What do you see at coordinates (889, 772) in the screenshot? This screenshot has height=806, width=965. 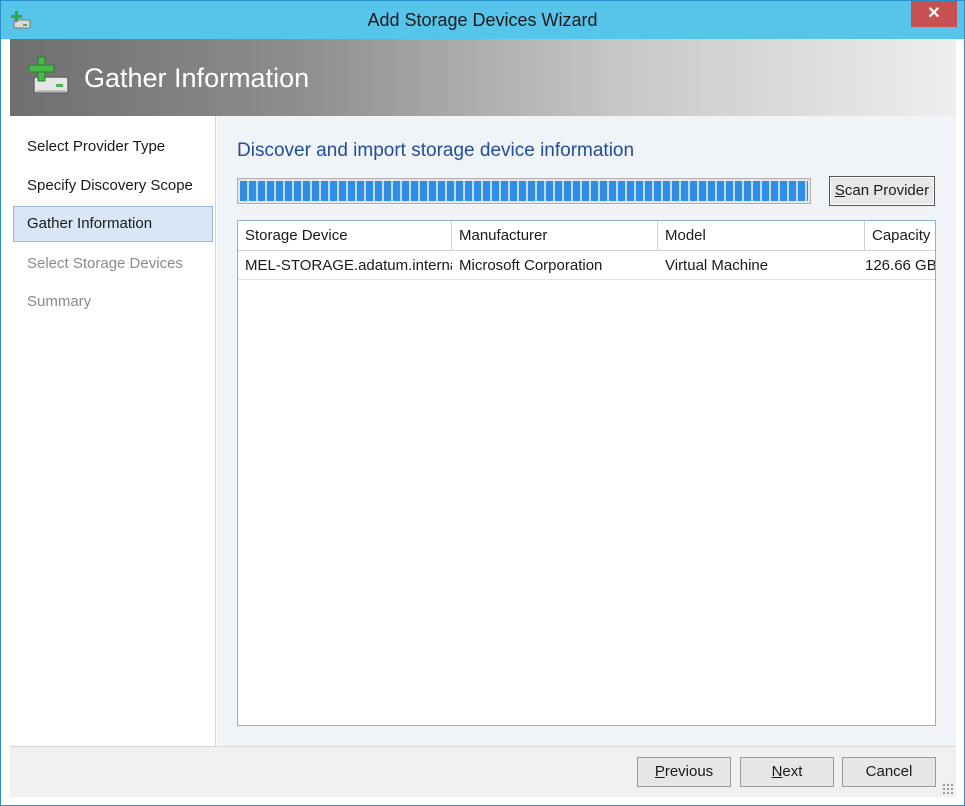 I see `cancel-button: Cancel` at bounding box center [889, 772].